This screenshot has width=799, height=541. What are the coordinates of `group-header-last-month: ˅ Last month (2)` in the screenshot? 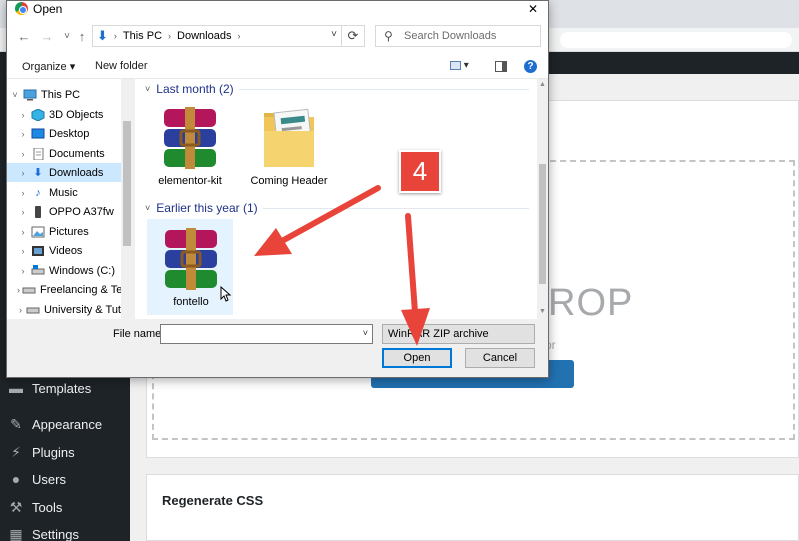 It's located at (189, 89).